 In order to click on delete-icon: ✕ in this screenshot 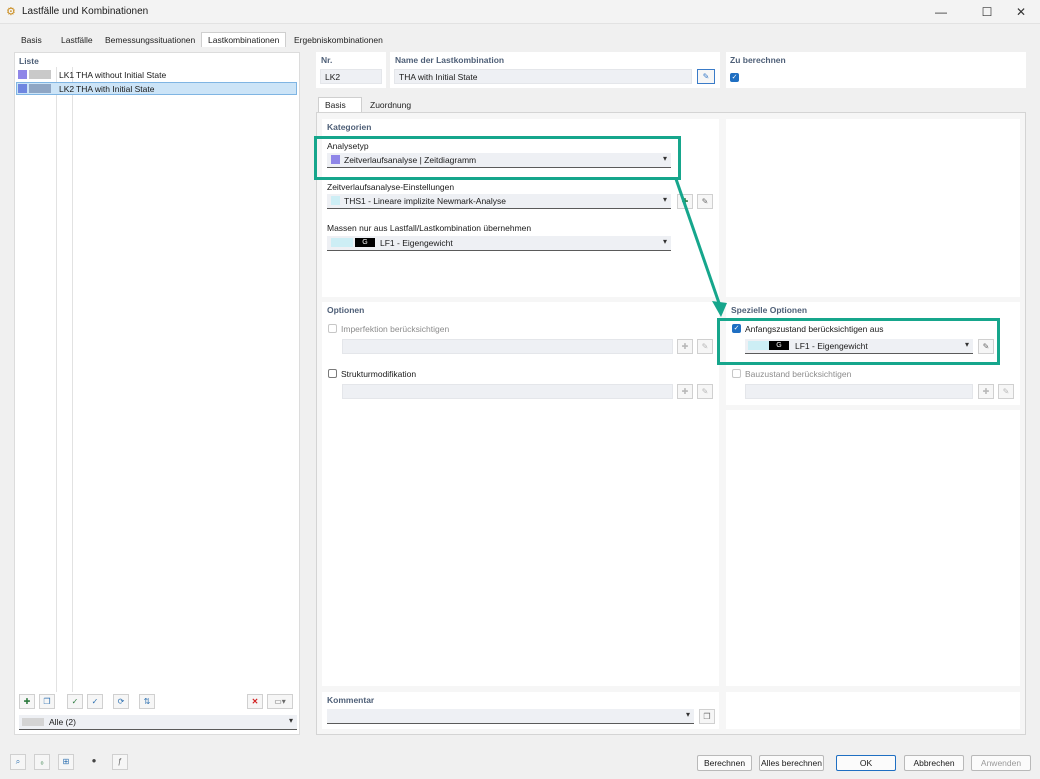, I will do `click(255, 701)`.